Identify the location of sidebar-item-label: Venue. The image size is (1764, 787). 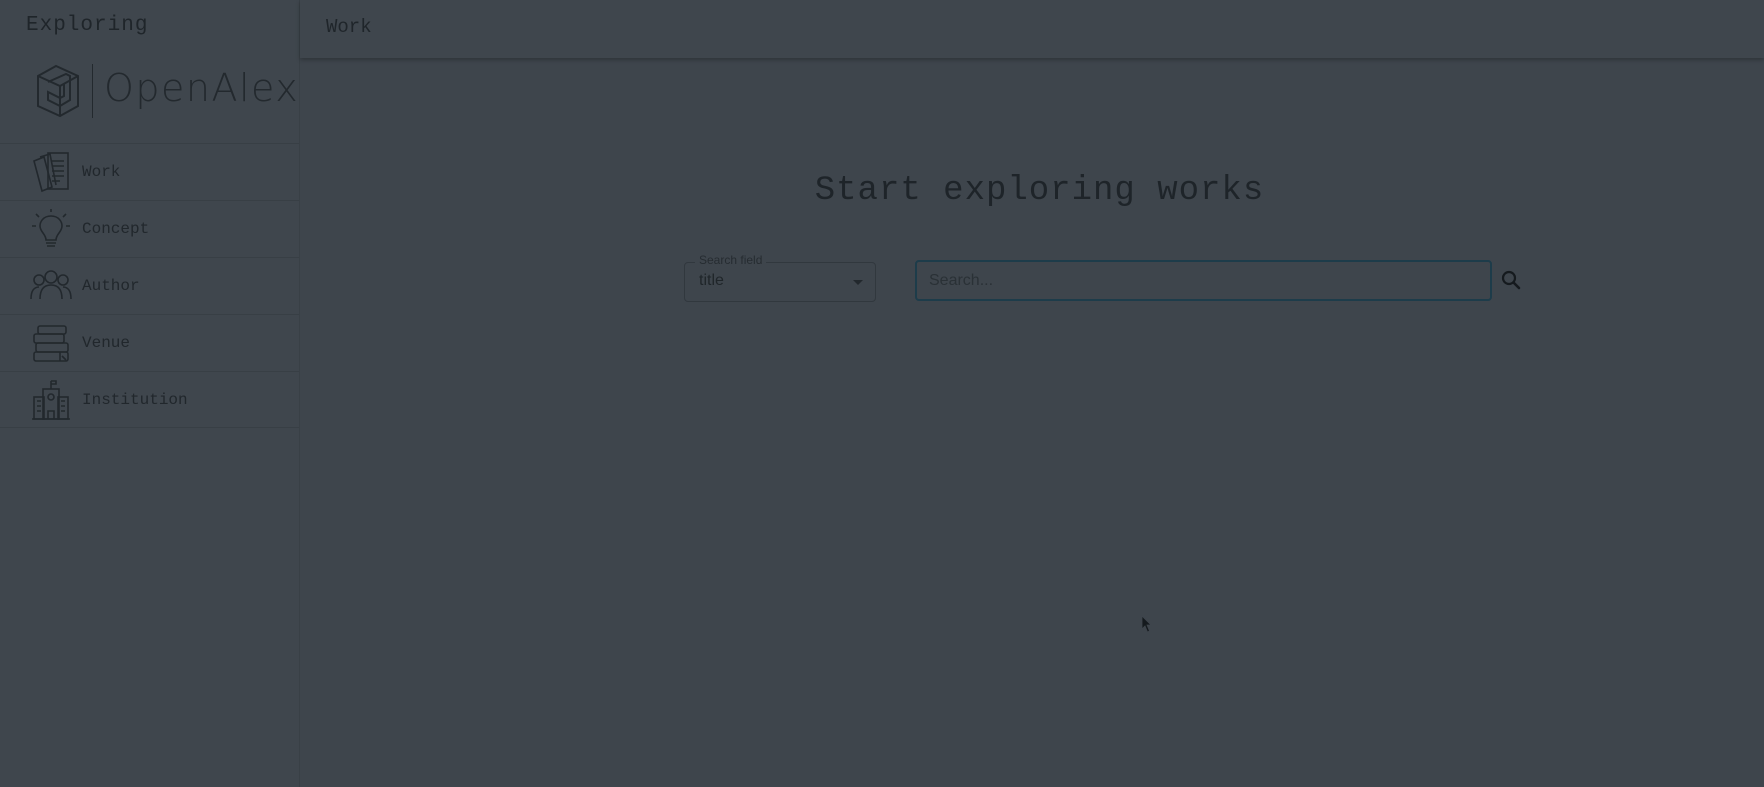
(106, 343).